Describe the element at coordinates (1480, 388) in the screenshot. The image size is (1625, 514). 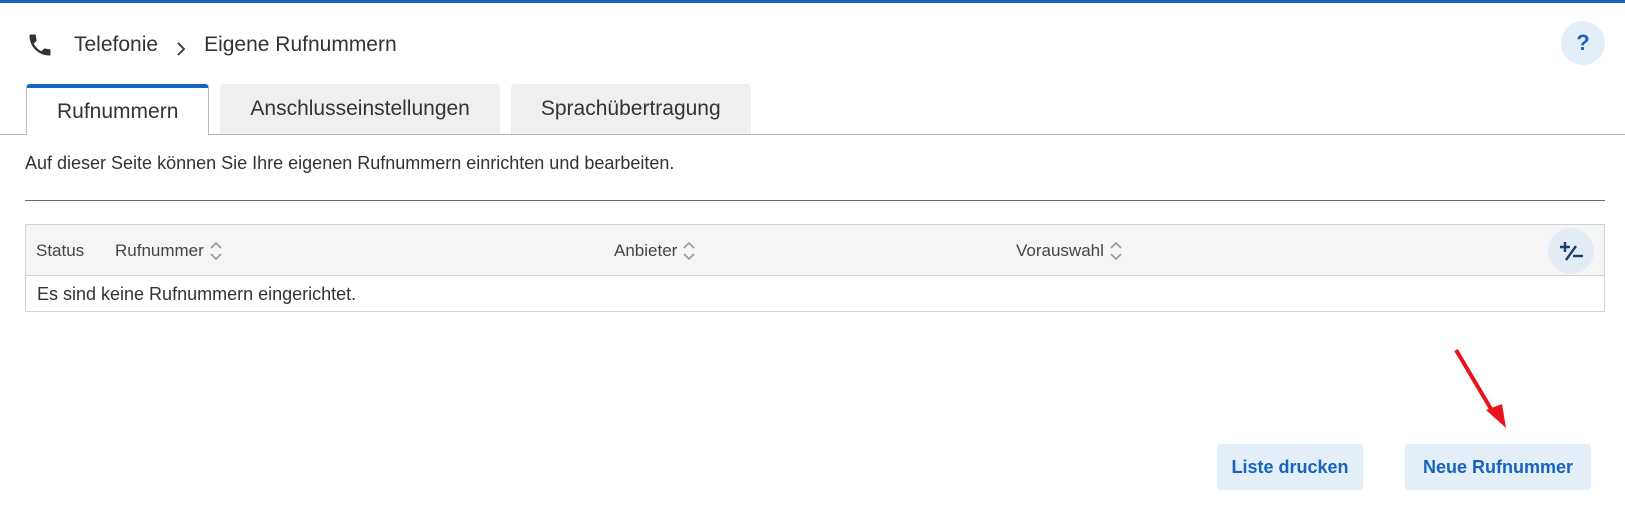
I see `red-arrow-annotation` at that location.